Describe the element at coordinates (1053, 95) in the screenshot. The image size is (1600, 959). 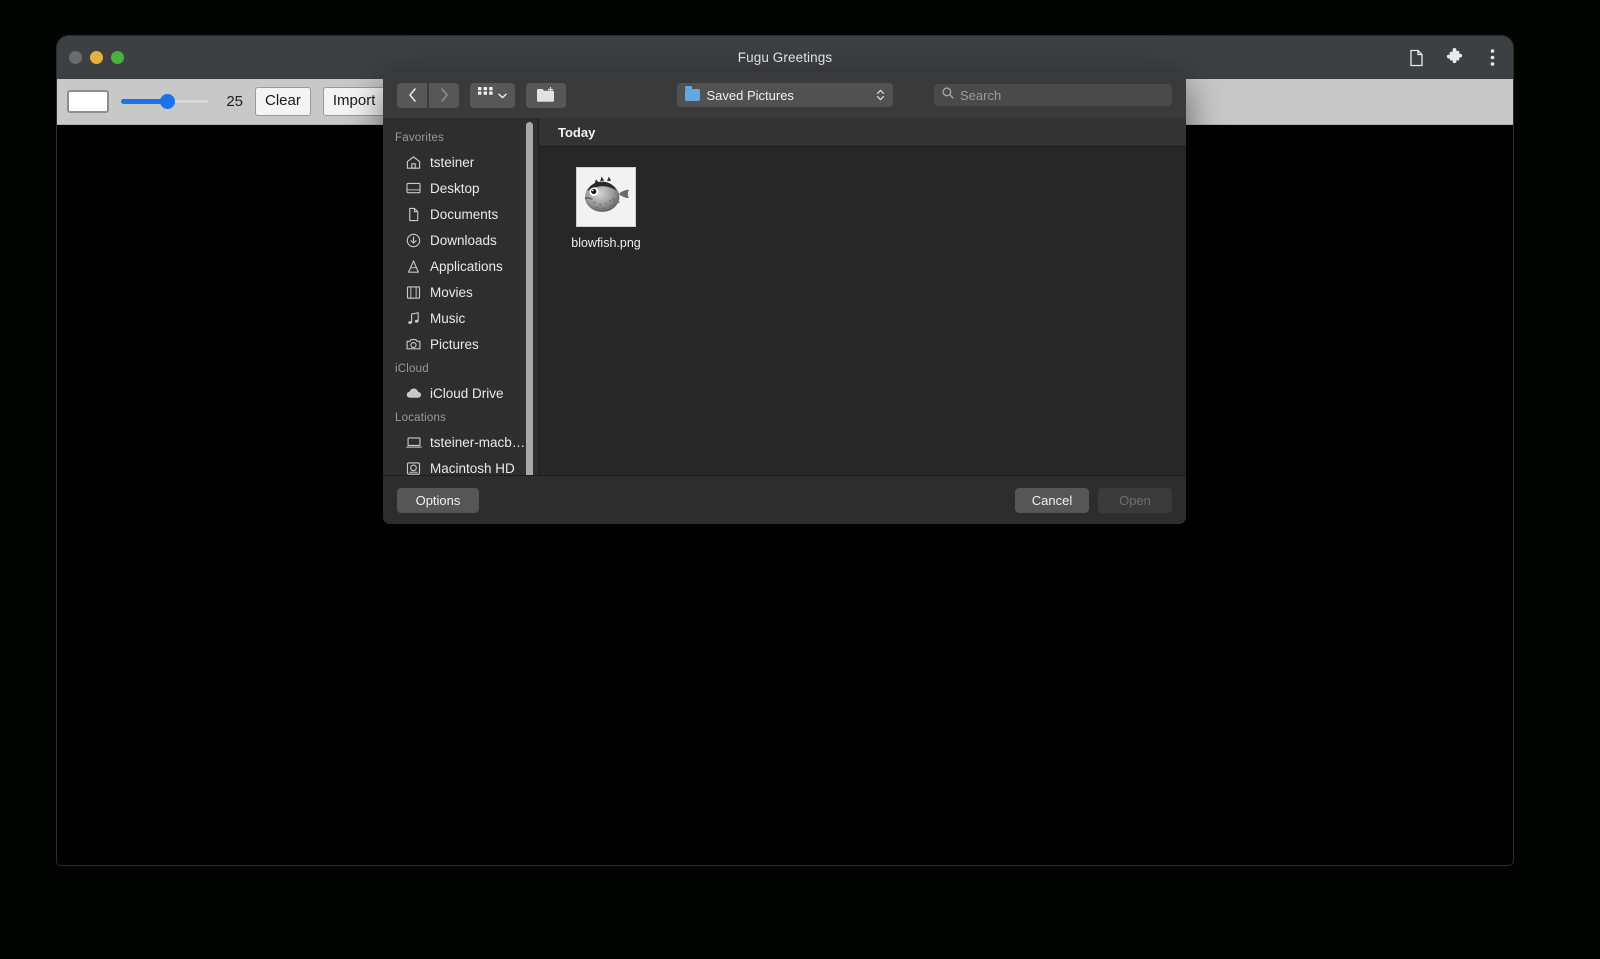
I see `search-input: Search` at that location.